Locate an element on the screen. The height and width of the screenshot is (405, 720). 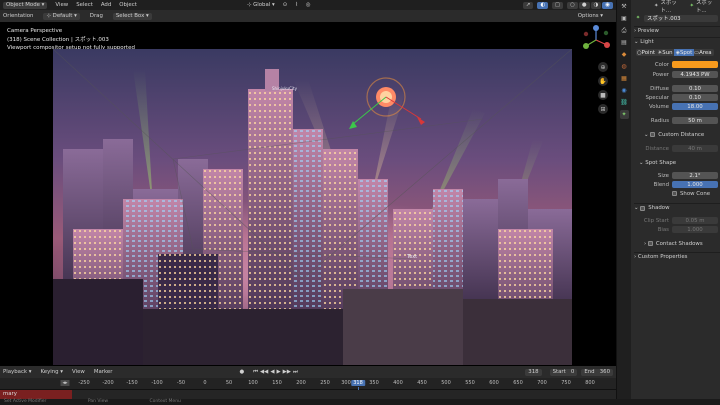
menu-select: Select is located at coordinates (84, 5).